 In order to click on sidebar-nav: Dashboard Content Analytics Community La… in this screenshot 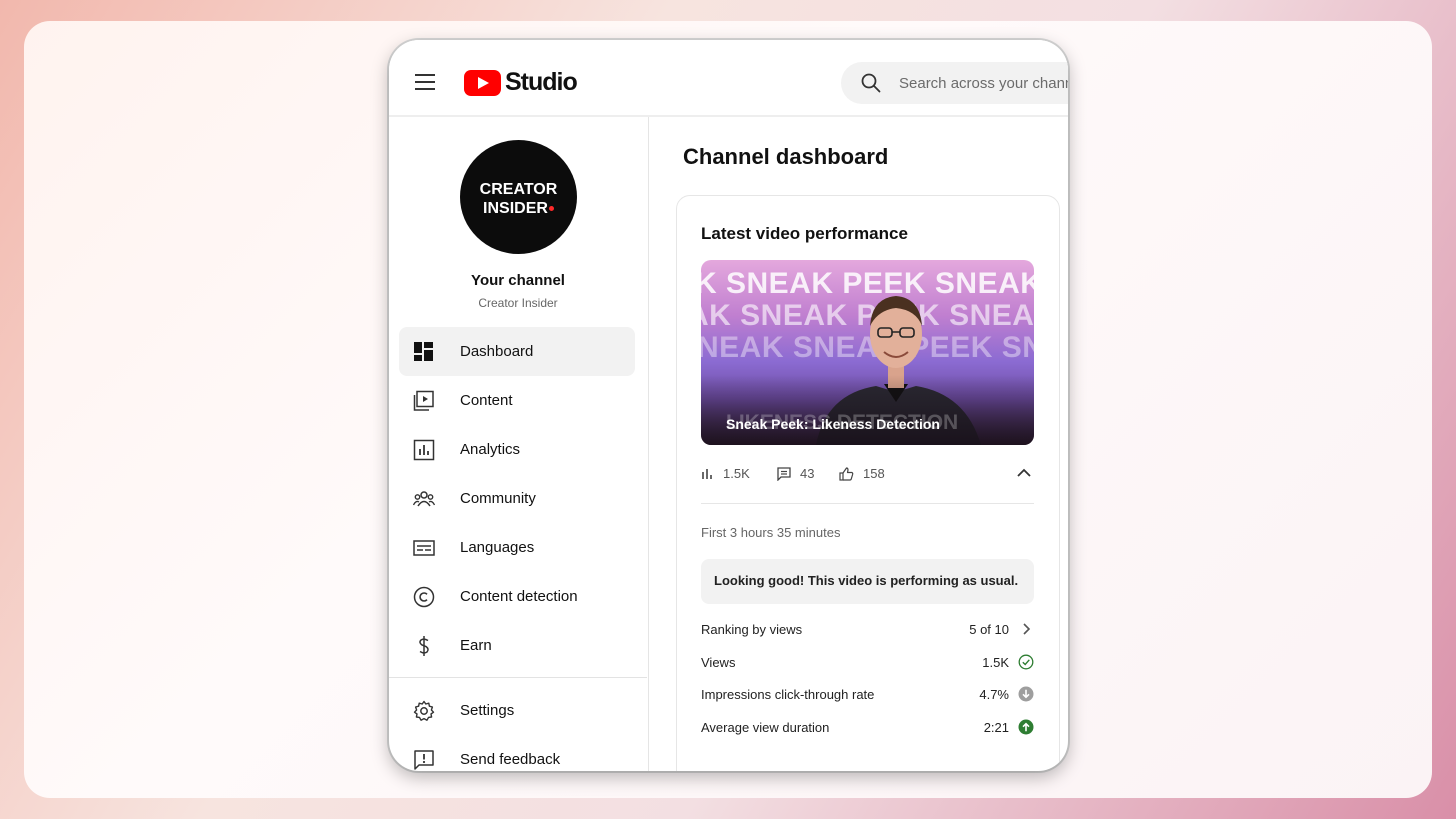, I will do `click(518, 549)`.